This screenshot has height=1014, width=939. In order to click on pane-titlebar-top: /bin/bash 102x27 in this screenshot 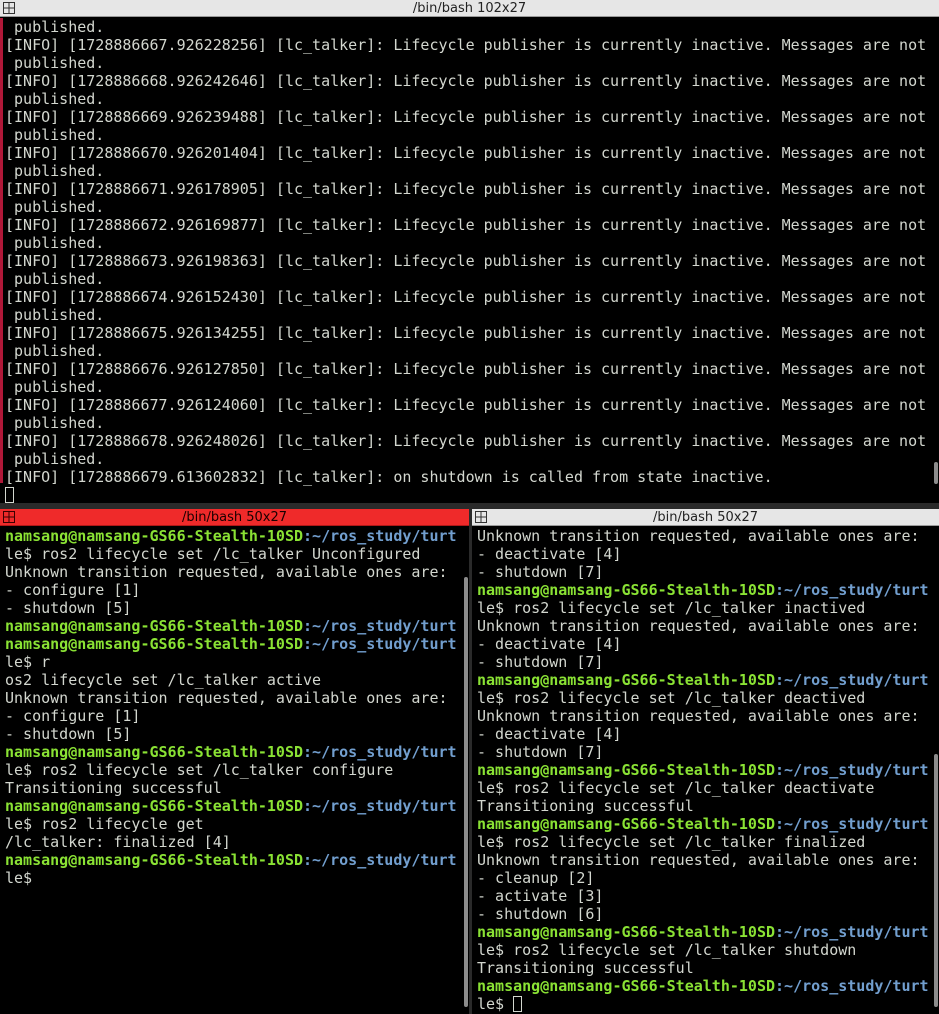, I will do `click(469, 8)`.